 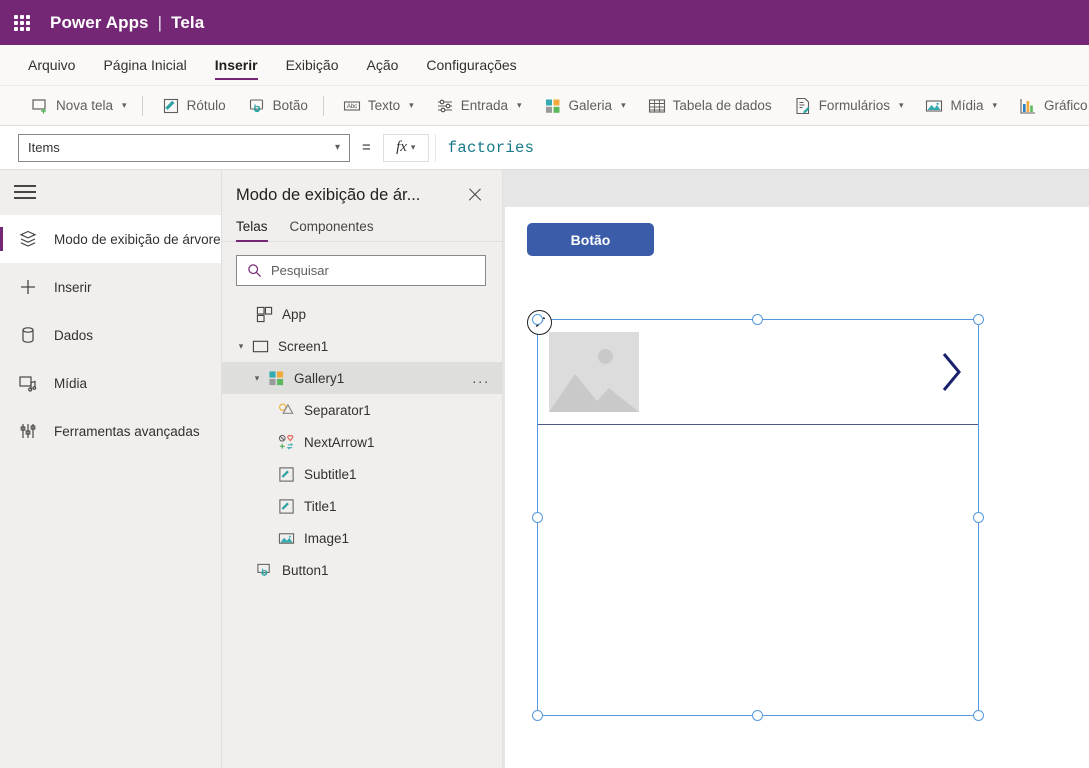 I want to click on menu-item-configuracoes: Configurações, so click(x=471, y=65).